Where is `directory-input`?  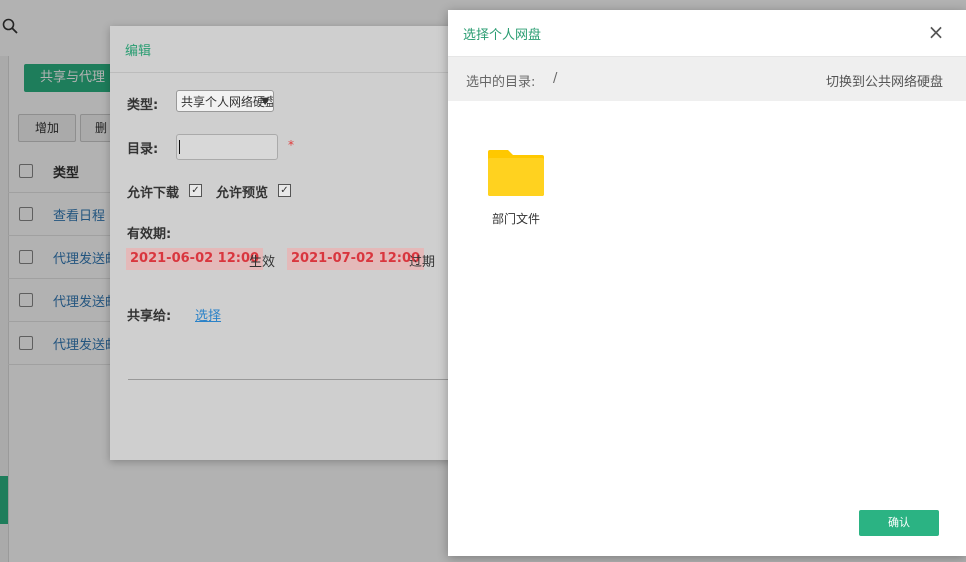
directory-input is located at coordinates (227, 147).